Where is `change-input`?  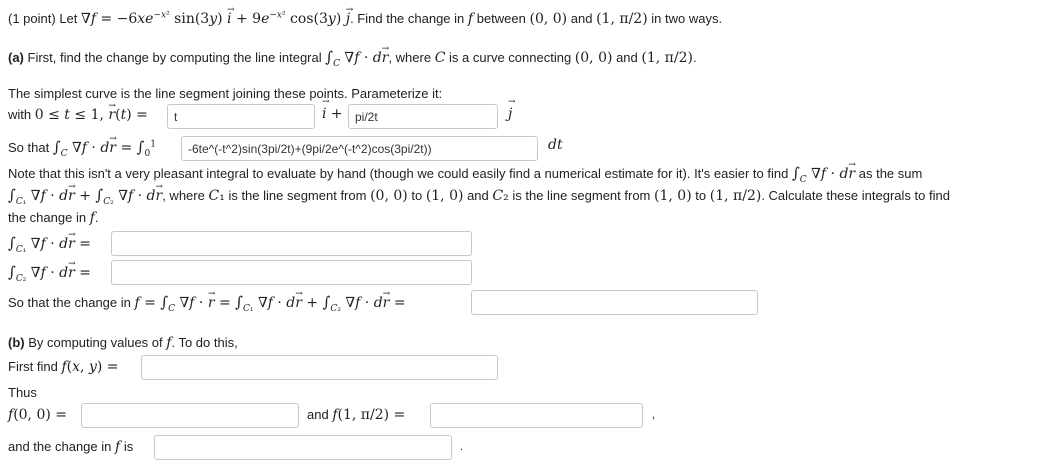
change-input is located at coordinates (303, 447).